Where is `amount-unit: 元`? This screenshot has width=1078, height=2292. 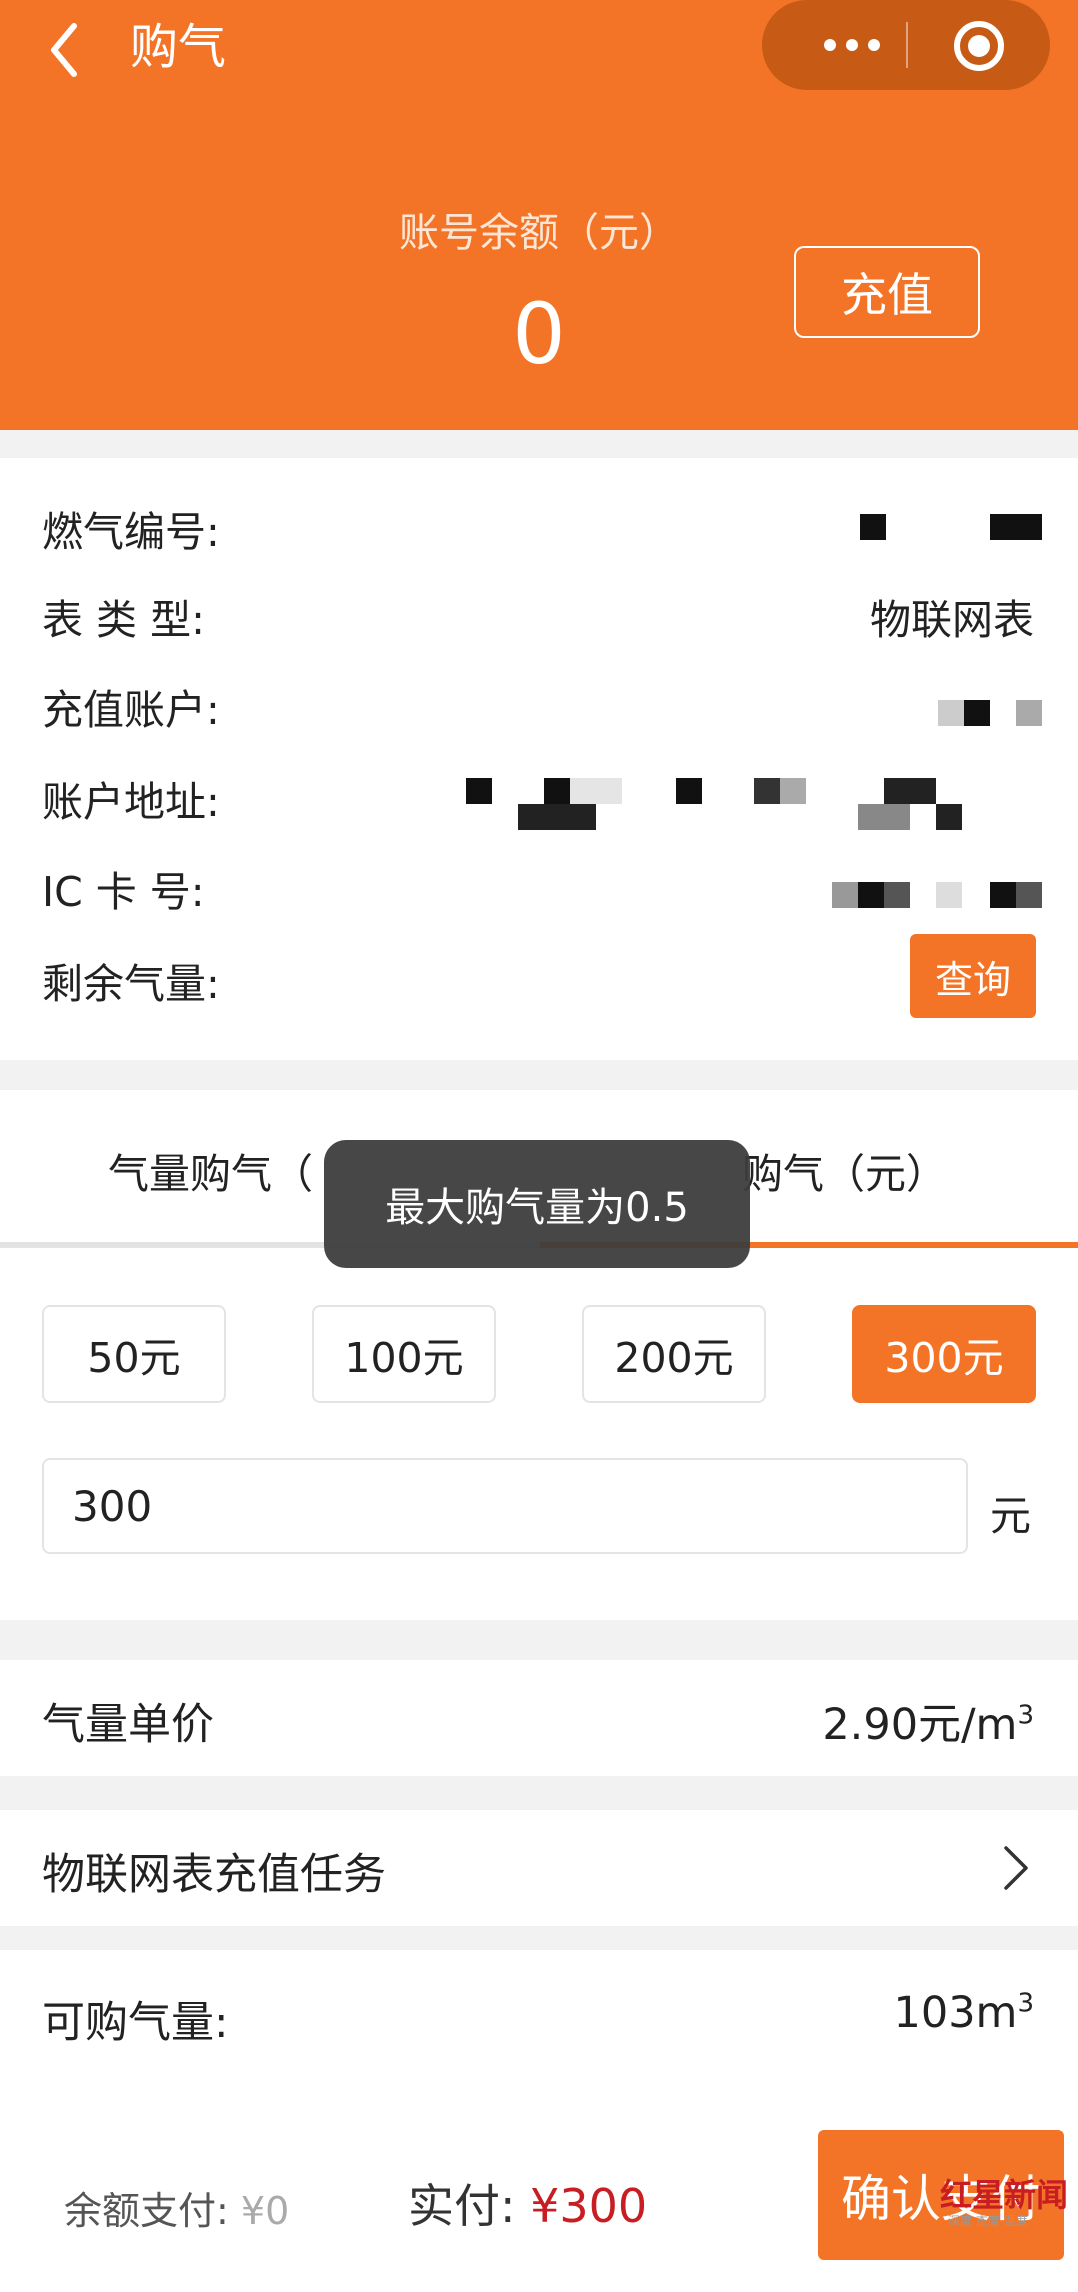
amount-unit: 元 is located at coordinates (1010, 1516).